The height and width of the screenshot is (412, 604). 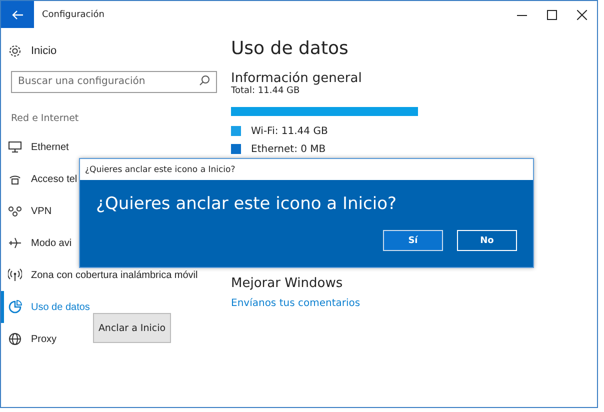 What do you see at coordinates (15, 307) in the screenshot?
I see `pie-chart-icon` at bounding box center [15, 307].